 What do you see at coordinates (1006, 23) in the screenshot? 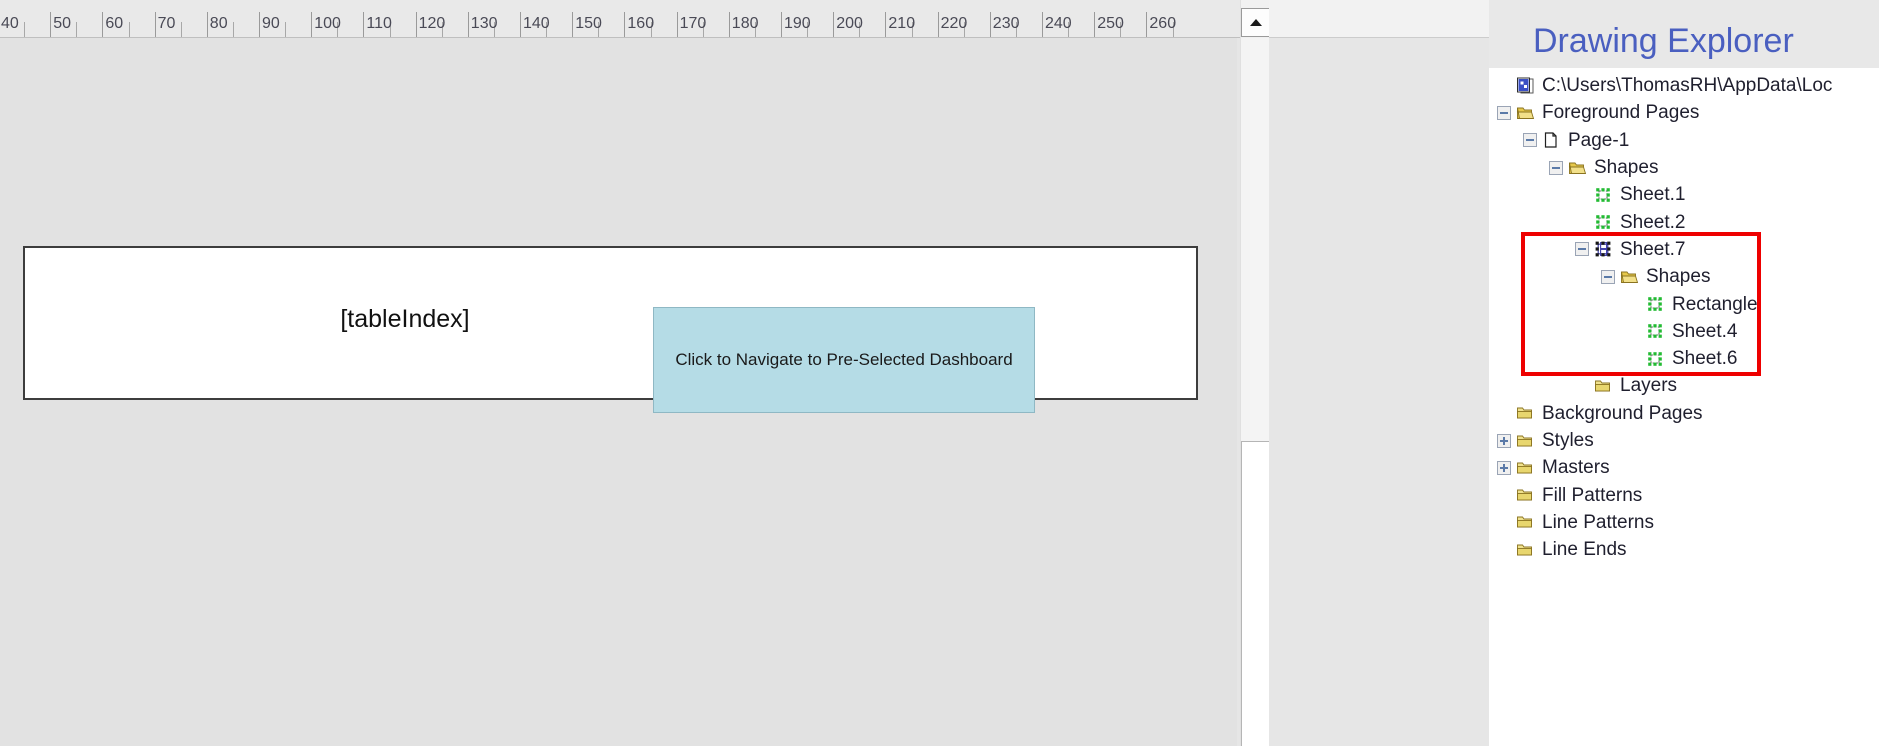
I see `ruler-label: 230` at bounding box center [1006, 23].